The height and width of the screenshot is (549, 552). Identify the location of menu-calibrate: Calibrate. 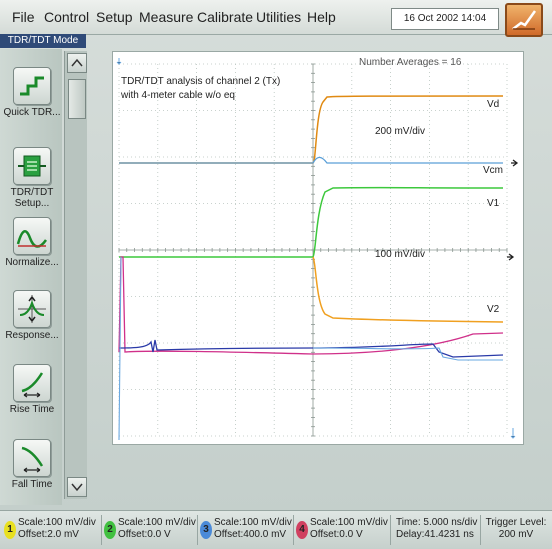
(225, 17).